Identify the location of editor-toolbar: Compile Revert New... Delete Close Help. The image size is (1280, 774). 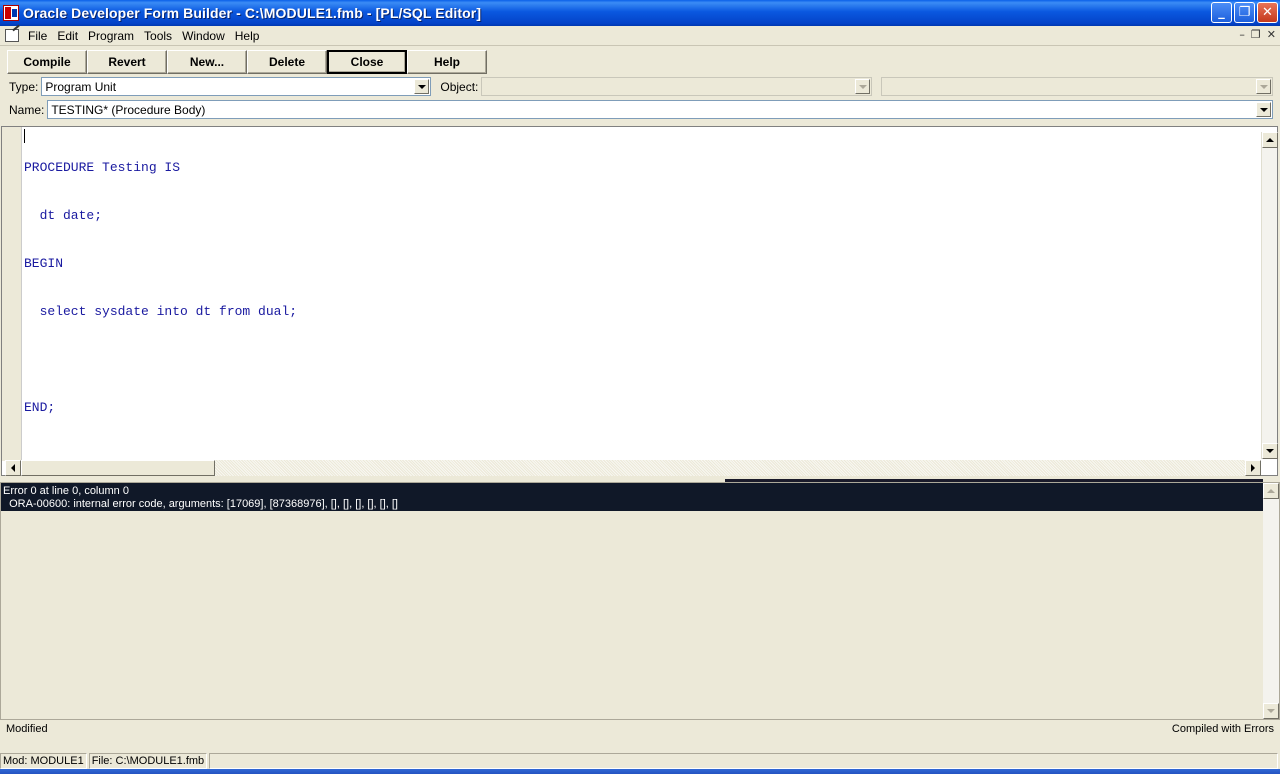
(247, 62).